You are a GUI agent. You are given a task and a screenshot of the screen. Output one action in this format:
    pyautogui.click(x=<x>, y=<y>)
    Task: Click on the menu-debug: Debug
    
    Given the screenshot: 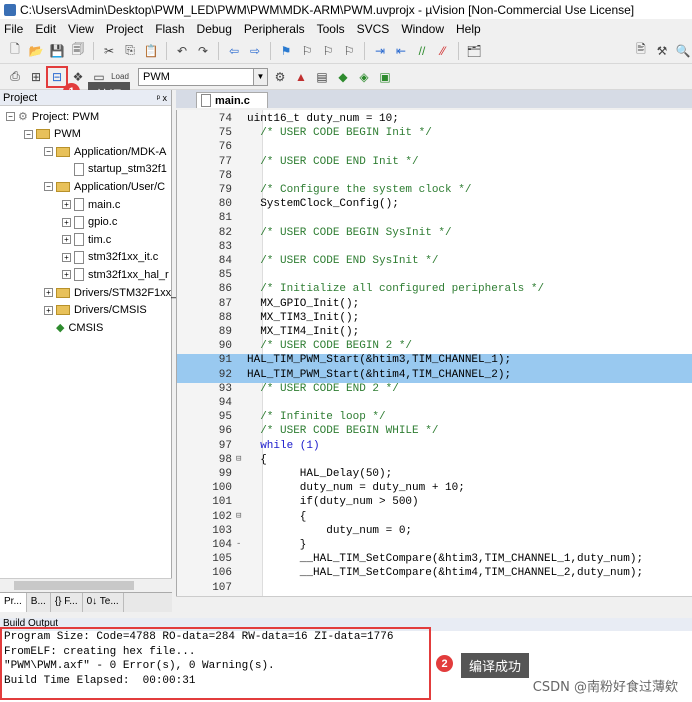 What is the action you would take?
    pyautogui.click(x=214, y=29)
    